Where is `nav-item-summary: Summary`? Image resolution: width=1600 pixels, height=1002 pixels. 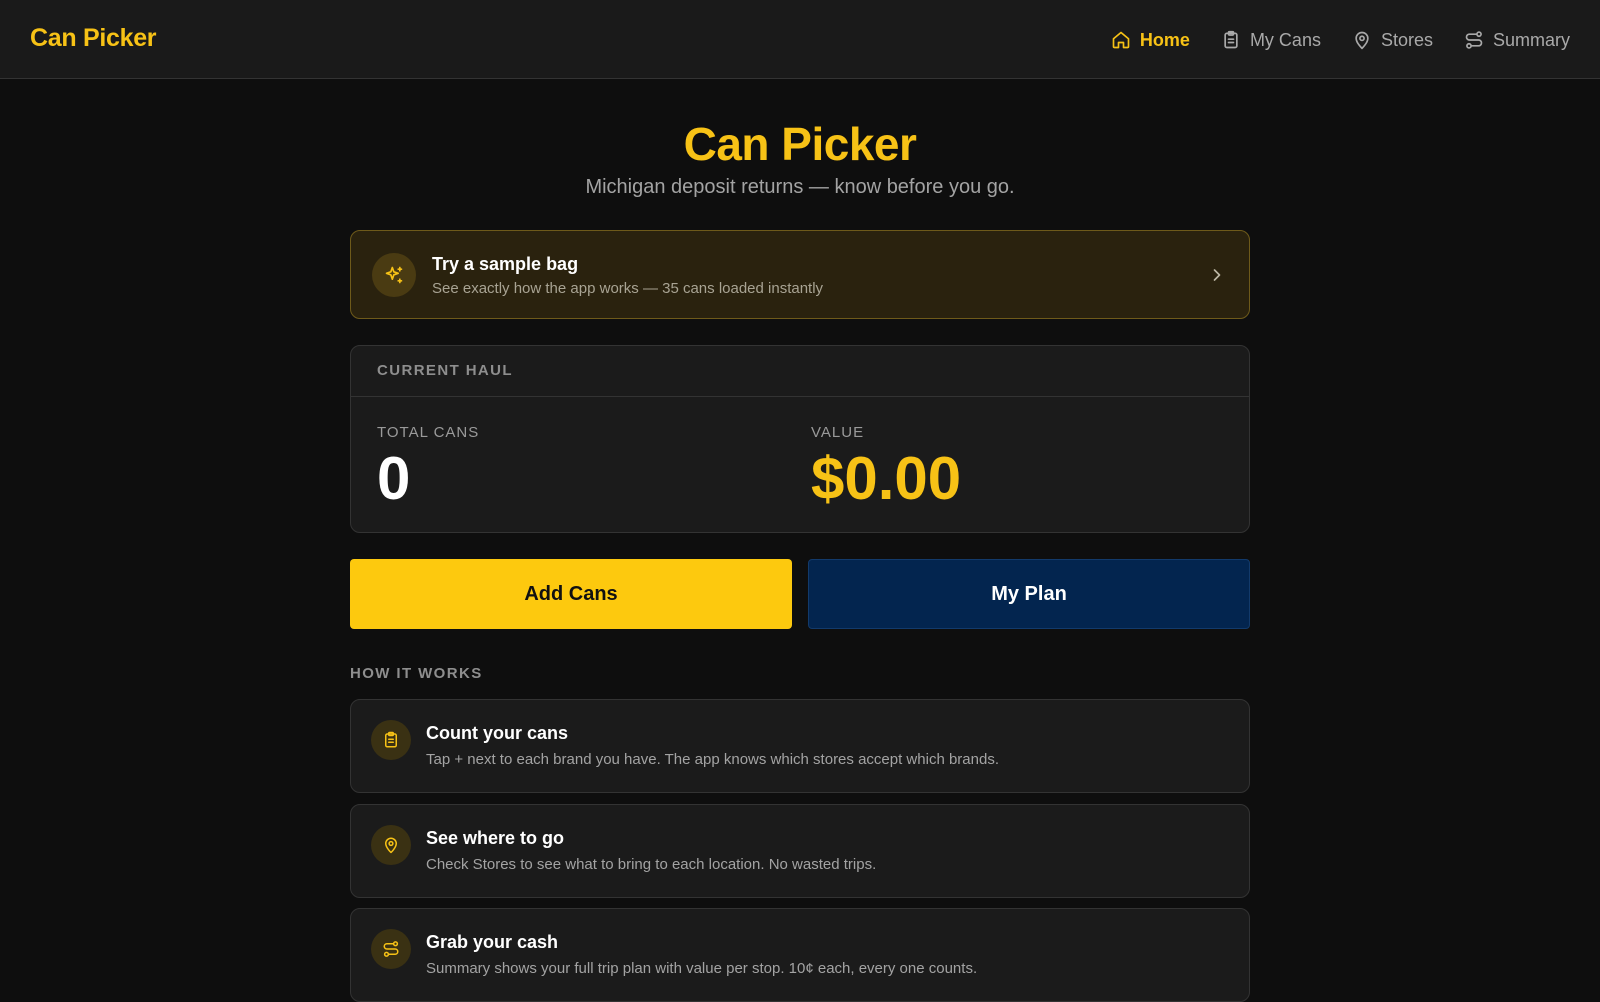 nav-item-summary: Summary is located at coordinates (1517, 40).